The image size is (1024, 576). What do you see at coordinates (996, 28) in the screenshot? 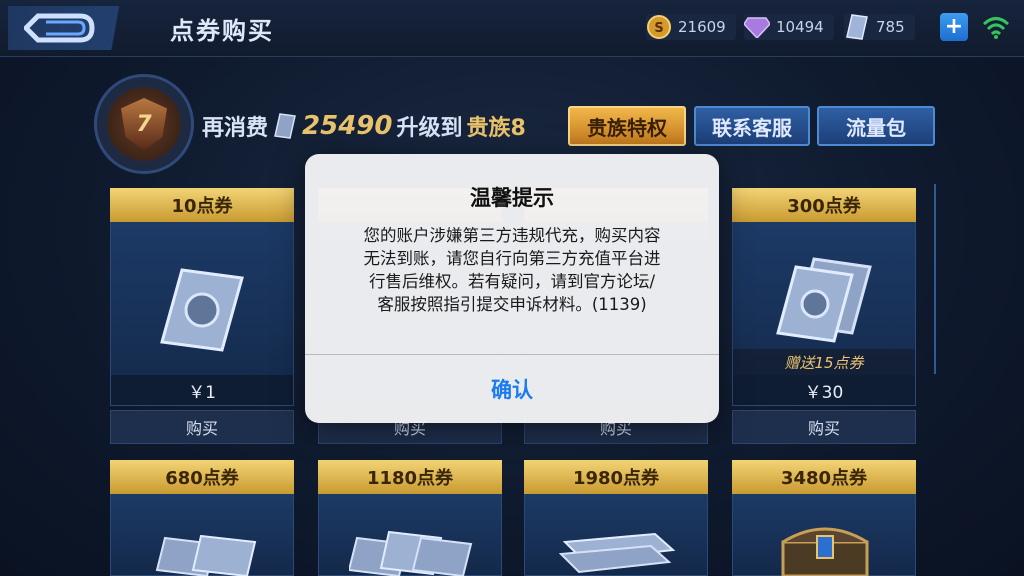
I see `wifi-icon` at bounding box center [996, 28].